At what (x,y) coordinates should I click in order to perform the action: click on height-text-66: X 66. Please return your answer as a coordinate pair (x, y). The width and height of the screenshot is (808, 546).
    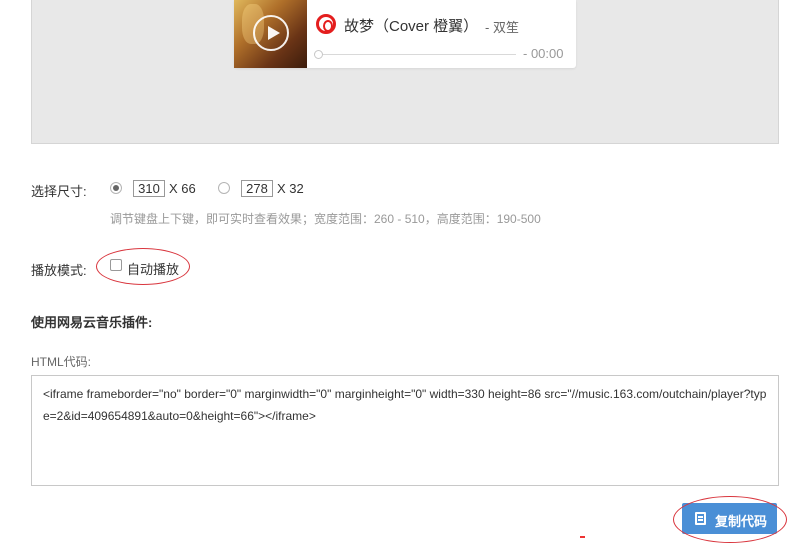
    Looking at the image, I should click on (182, 188).